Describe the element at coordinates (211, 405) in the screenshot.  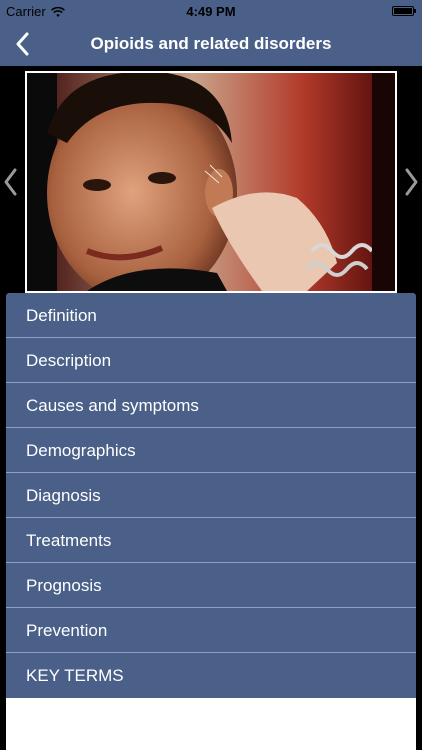
I see `section-item-causes-and-symptoms: Causes and symptoms` at that location.